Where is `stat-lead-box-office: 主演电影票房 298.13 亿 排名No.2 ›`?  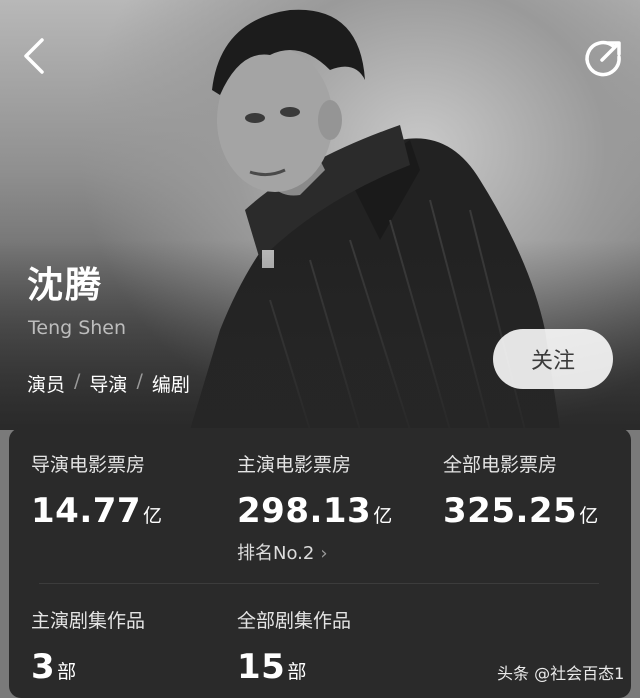
stat-lead-box-office: 主演电影票房 298.13 亿 排名No.2 › is located at coordinates (315, 507).